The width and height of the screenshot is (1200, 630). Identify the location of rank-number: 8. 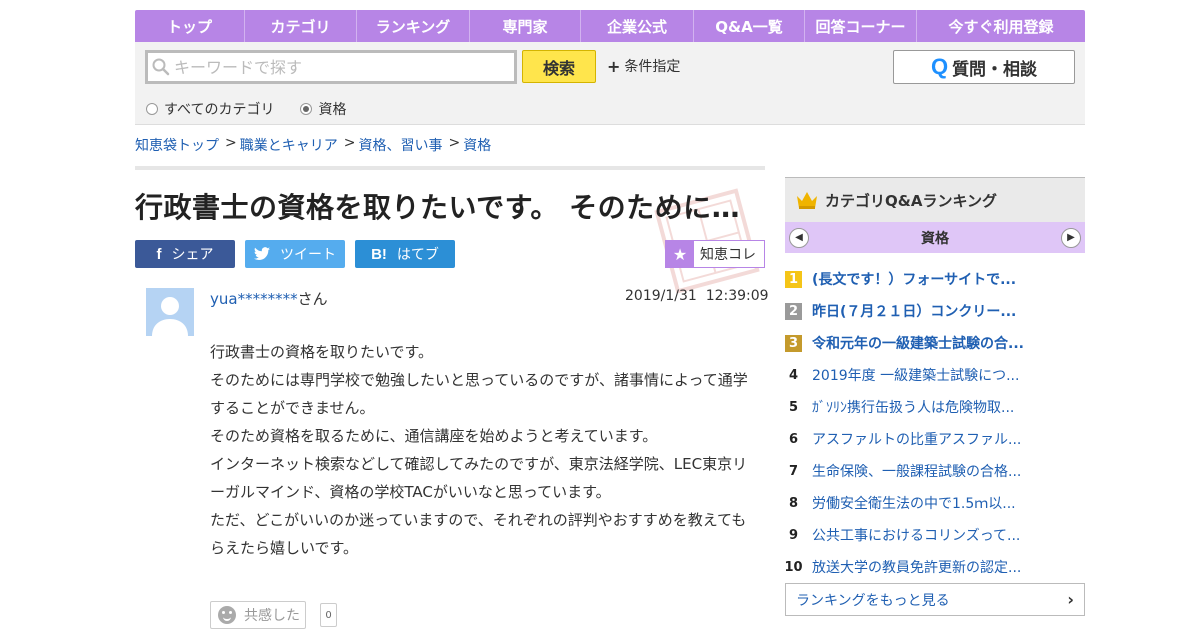
(793, 503).